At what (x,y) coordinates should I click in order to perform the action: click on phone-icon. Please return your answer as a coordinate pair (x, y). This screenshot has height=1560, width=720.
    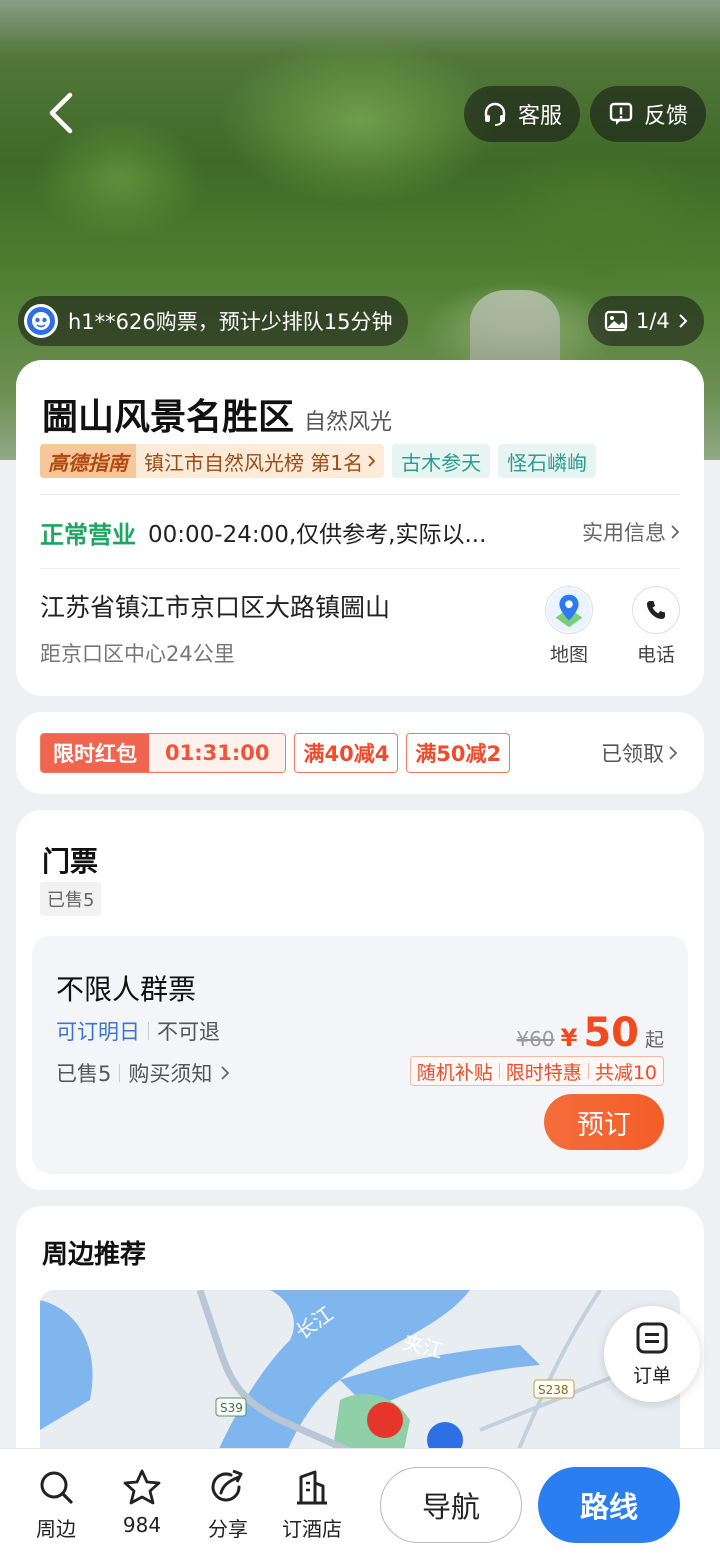
    Looking at the image, I should click on (656, 610).